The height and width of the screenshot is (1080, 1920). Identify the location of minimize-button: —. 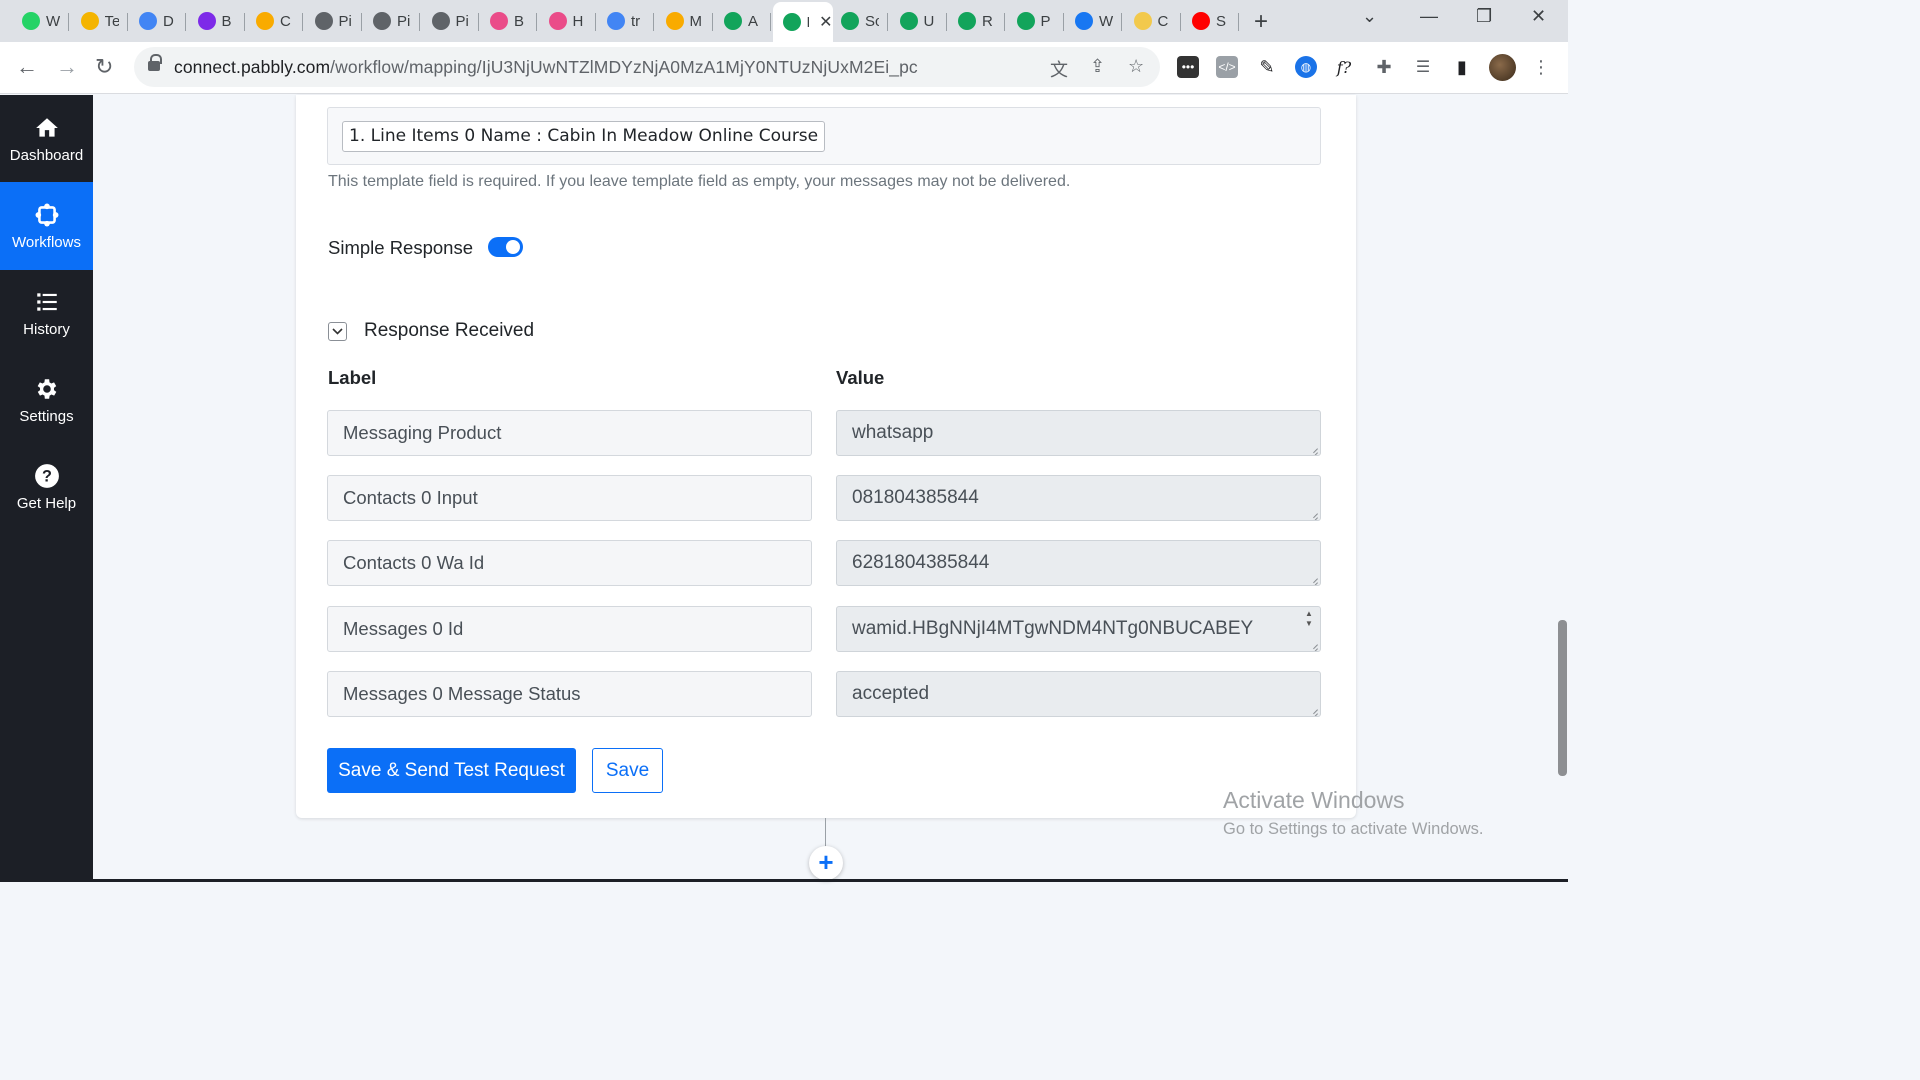
(1429, 16).